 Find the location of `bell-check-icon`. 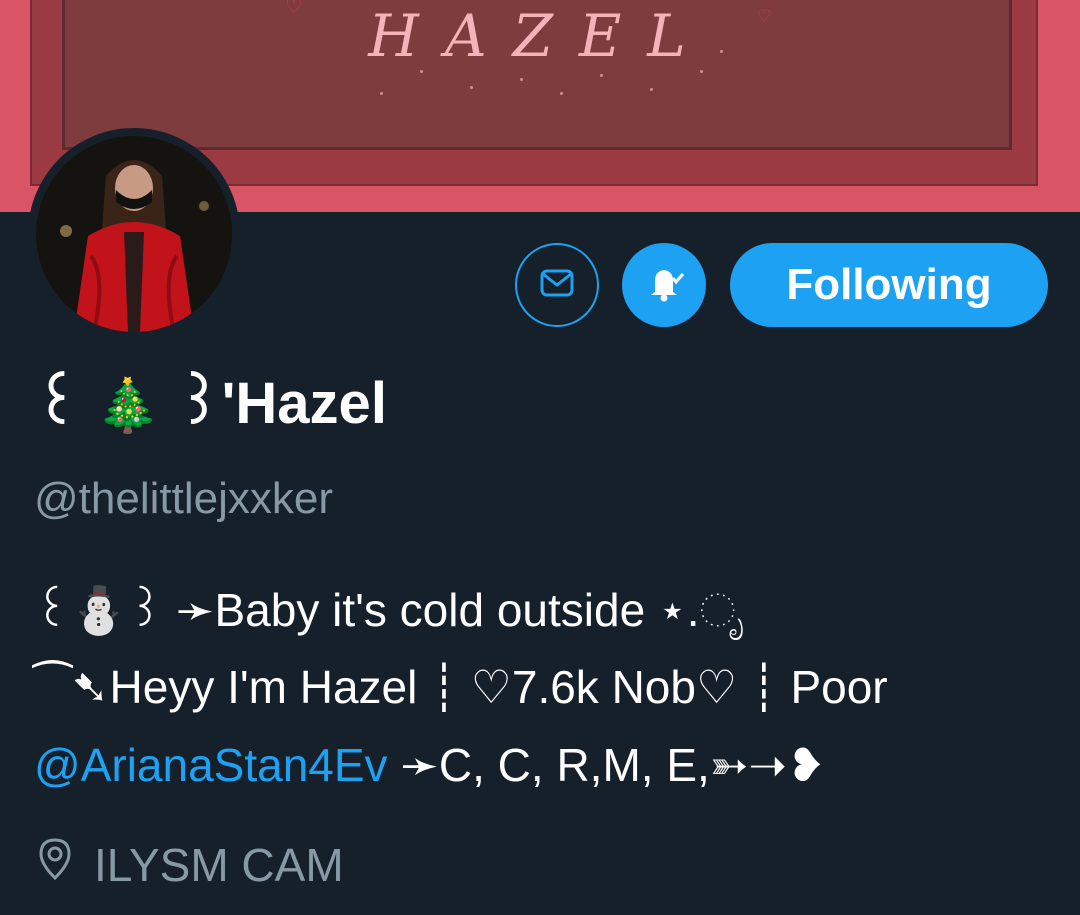

bell-check-icon is located at coordinates (664, 285).